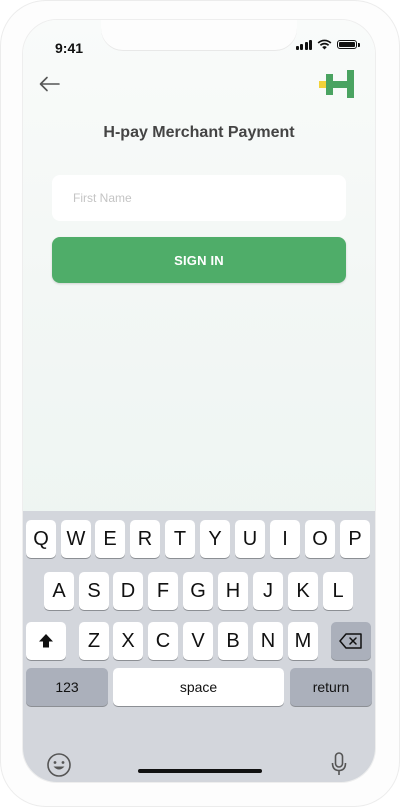 This screenshot has width=400, height=807. Describe the element at coordinates (233, 591) in the screenshot. I see `key-h: H` at that location.